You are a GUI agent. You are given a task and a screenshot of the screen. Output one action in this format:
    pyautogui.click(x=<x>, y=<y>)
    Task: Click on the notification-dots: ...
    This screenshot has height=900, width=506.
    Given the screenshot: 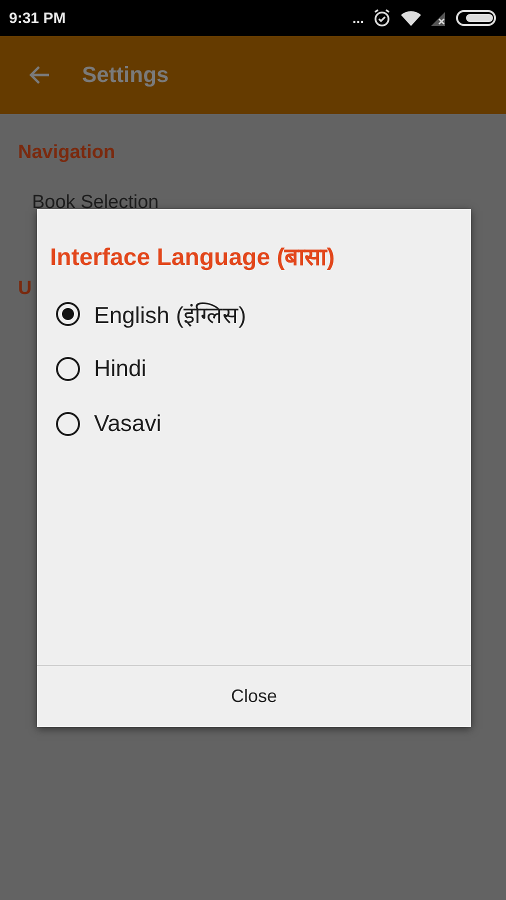 What is the action you would take?
    pyautogui.click(x=358, y=18)
    